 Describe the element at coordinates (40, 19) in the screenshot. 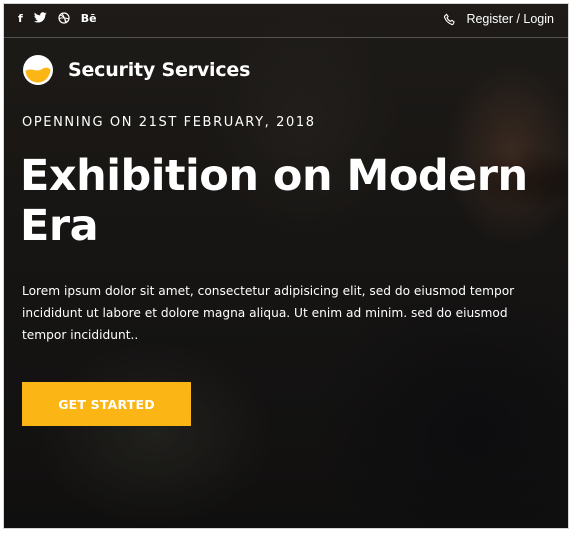

I see `twitter-icon` at that location.